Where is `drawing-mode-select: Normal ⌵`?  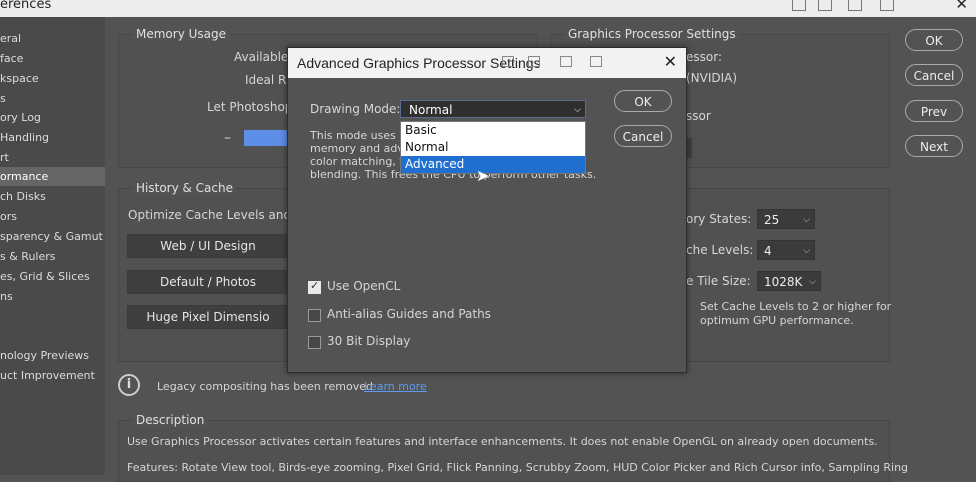 drawing-mode-select: Normal ⌵ is located at coordinates (493, 109).